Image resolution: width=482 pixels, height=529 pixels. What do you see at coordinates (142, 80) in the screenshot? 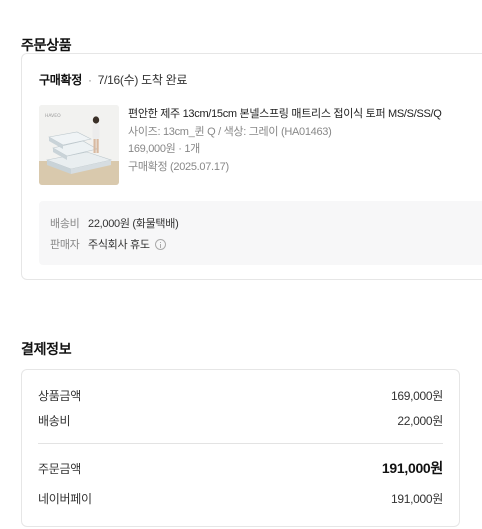
I see `order-status-detail: 7/16(수) 도착 완료` at bounding box center [142, 80].